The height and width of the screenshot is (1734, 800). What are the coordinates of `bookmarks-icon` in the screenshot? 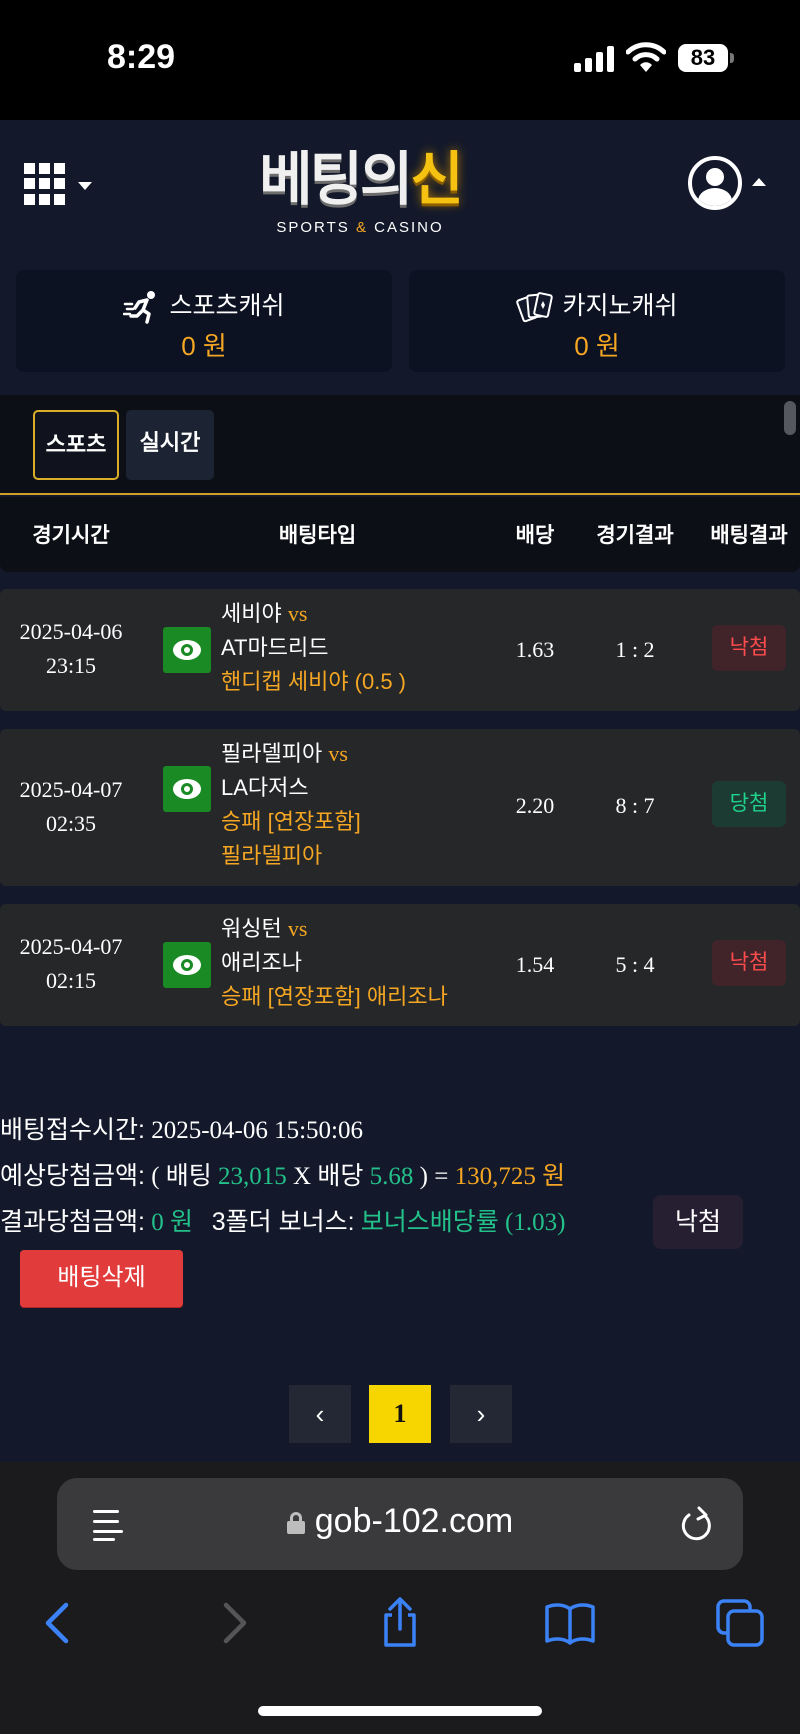 It's located at (570, 1623).